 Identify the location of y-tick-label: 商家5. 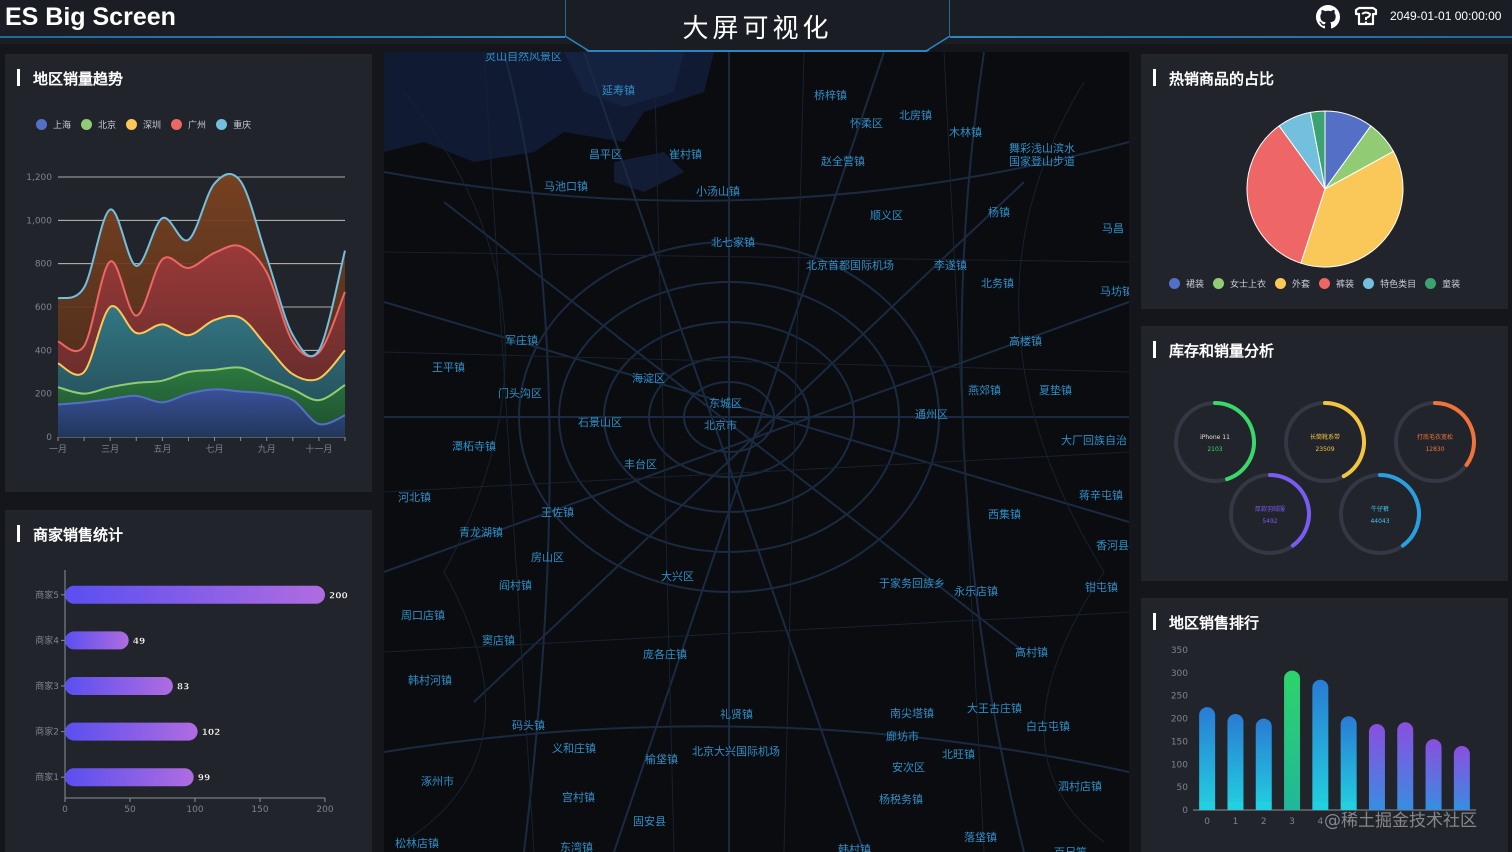
(47, 595).